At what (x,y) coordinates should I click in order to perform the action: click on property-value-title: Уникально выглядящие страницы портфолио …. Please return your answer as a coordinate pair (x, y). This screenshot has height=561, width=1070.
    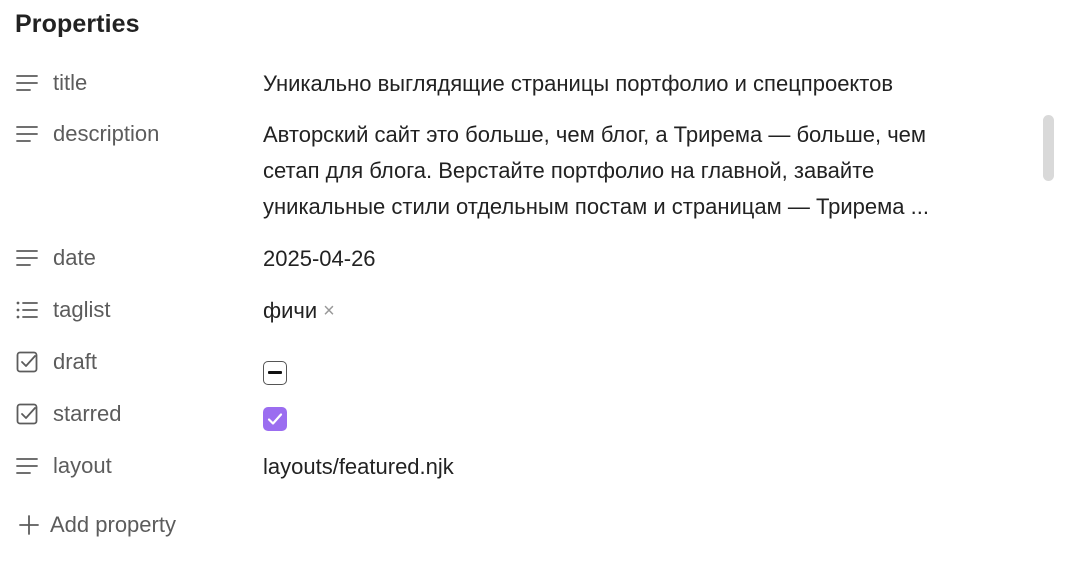
    Looking at the image, I should click on (578, 84).